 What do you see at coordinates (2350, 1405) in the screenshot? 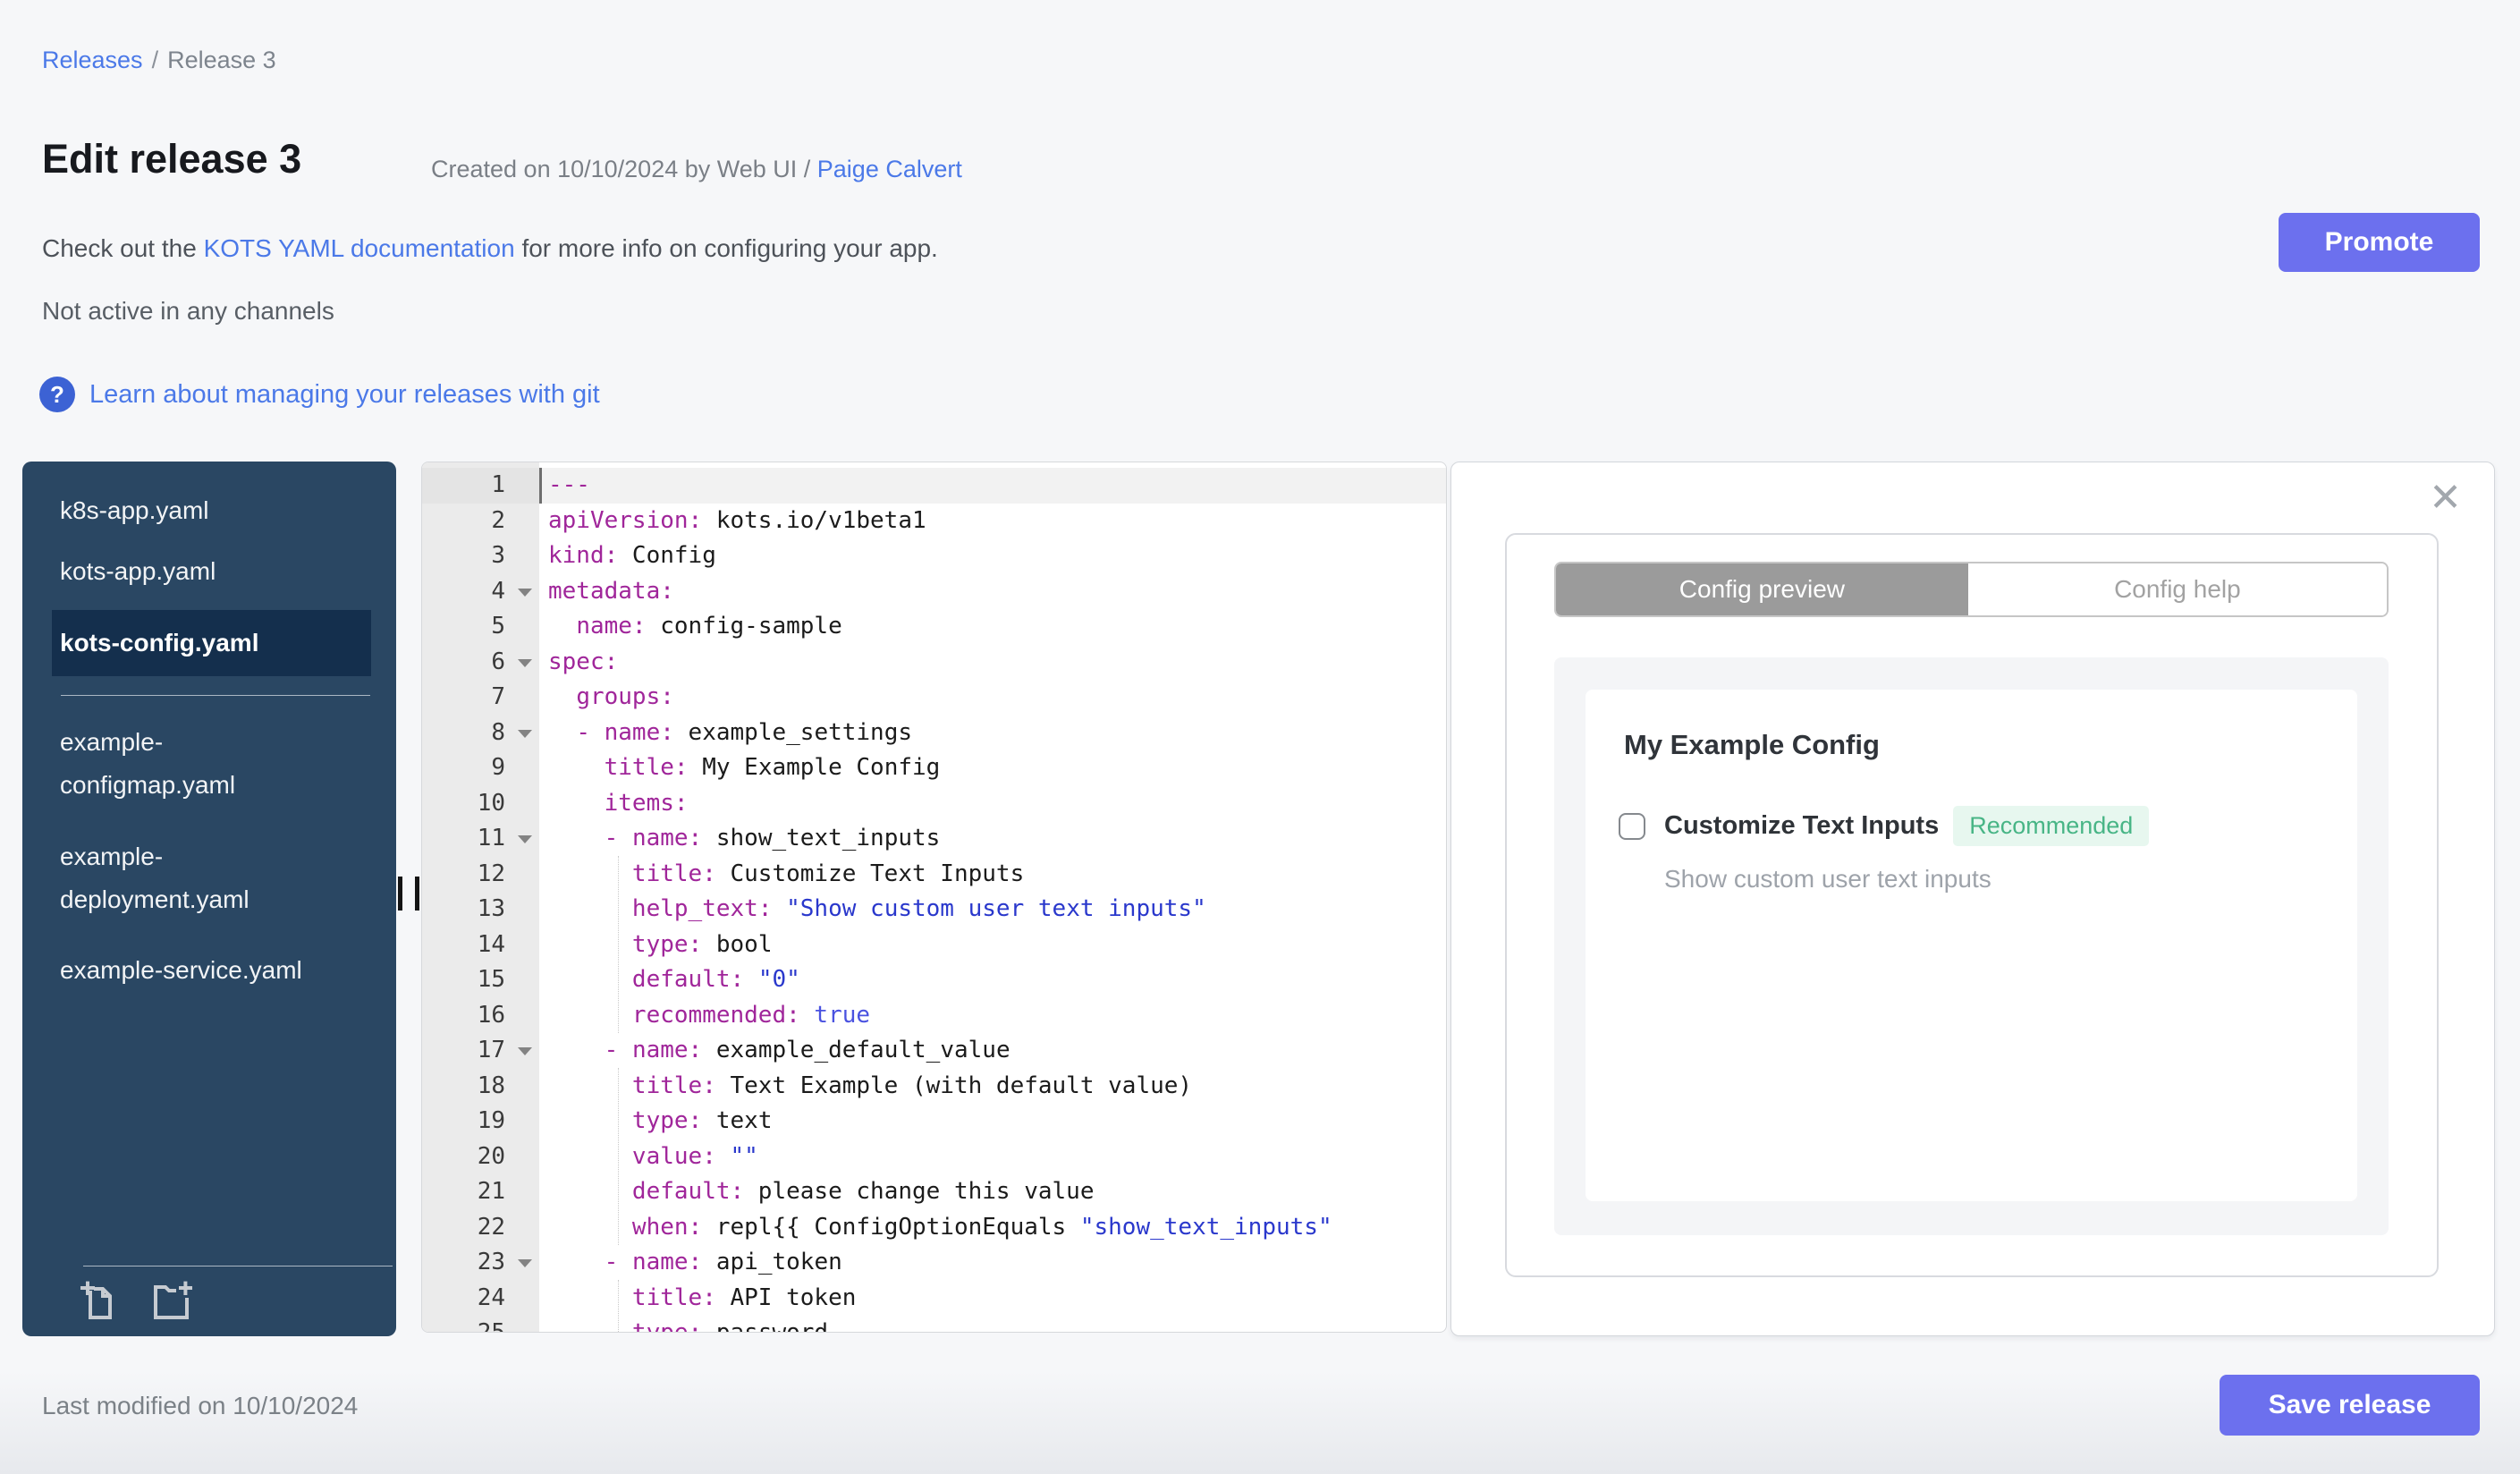
I see `save-release-button: Save release` at bounding box center [2350, 1405].